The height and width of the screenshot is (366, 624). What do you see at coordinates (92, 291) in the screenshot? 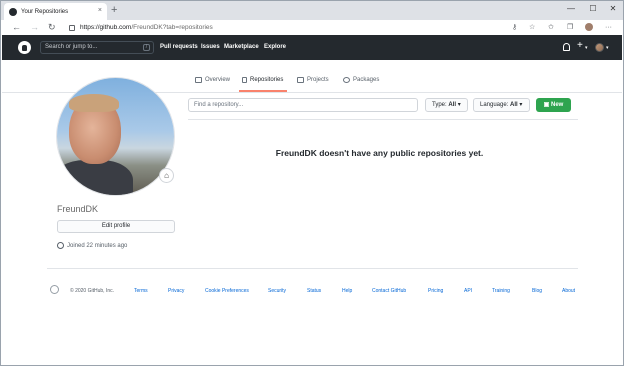
I see `copyright-text: © 2020 GitHub, Inc.` at bounding box center [92, 291].